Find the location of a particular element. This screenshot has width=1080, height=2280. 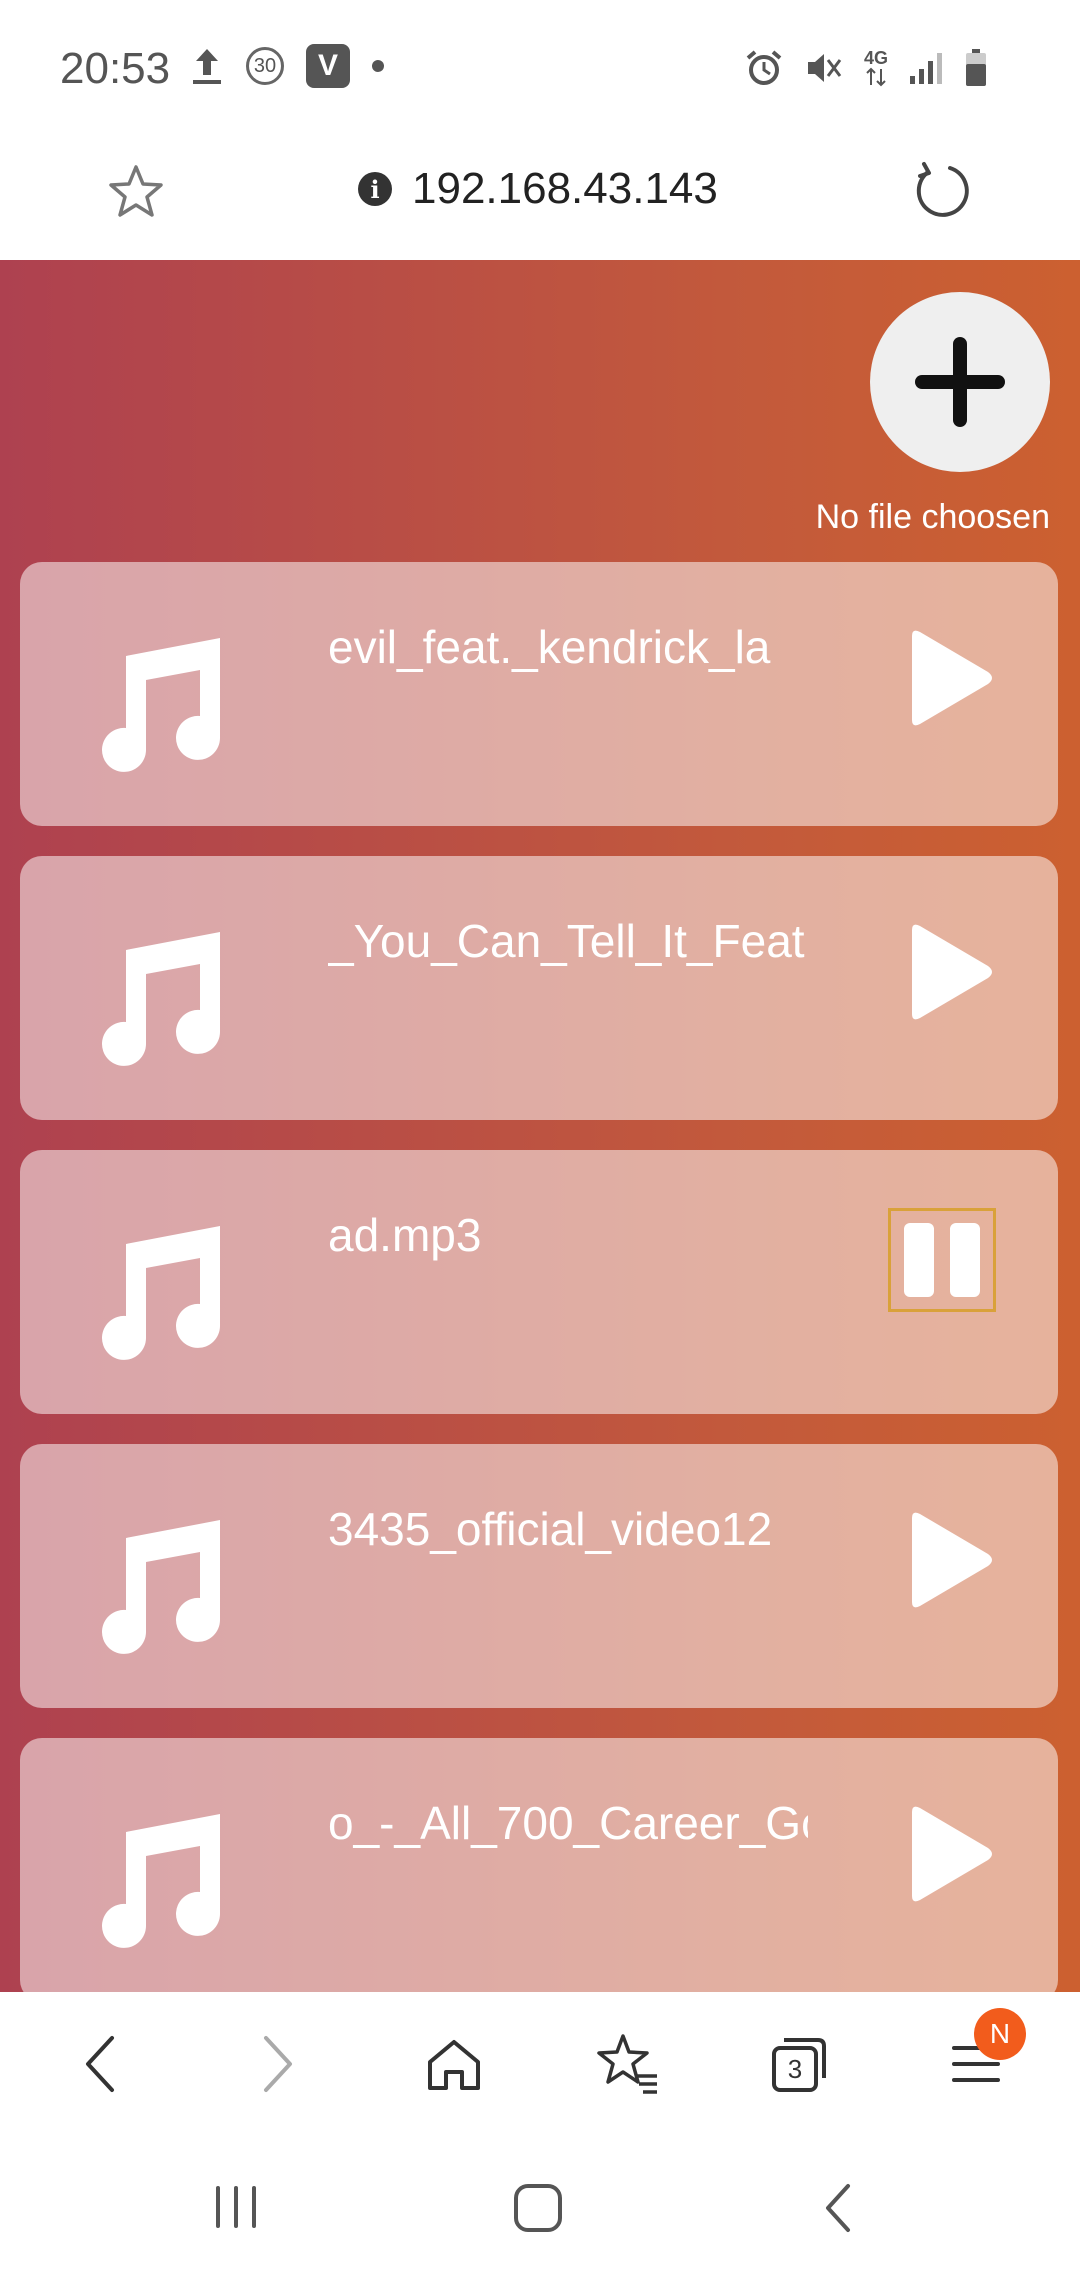

network-4g-icon: 4G is located at coordinates (876, 68).